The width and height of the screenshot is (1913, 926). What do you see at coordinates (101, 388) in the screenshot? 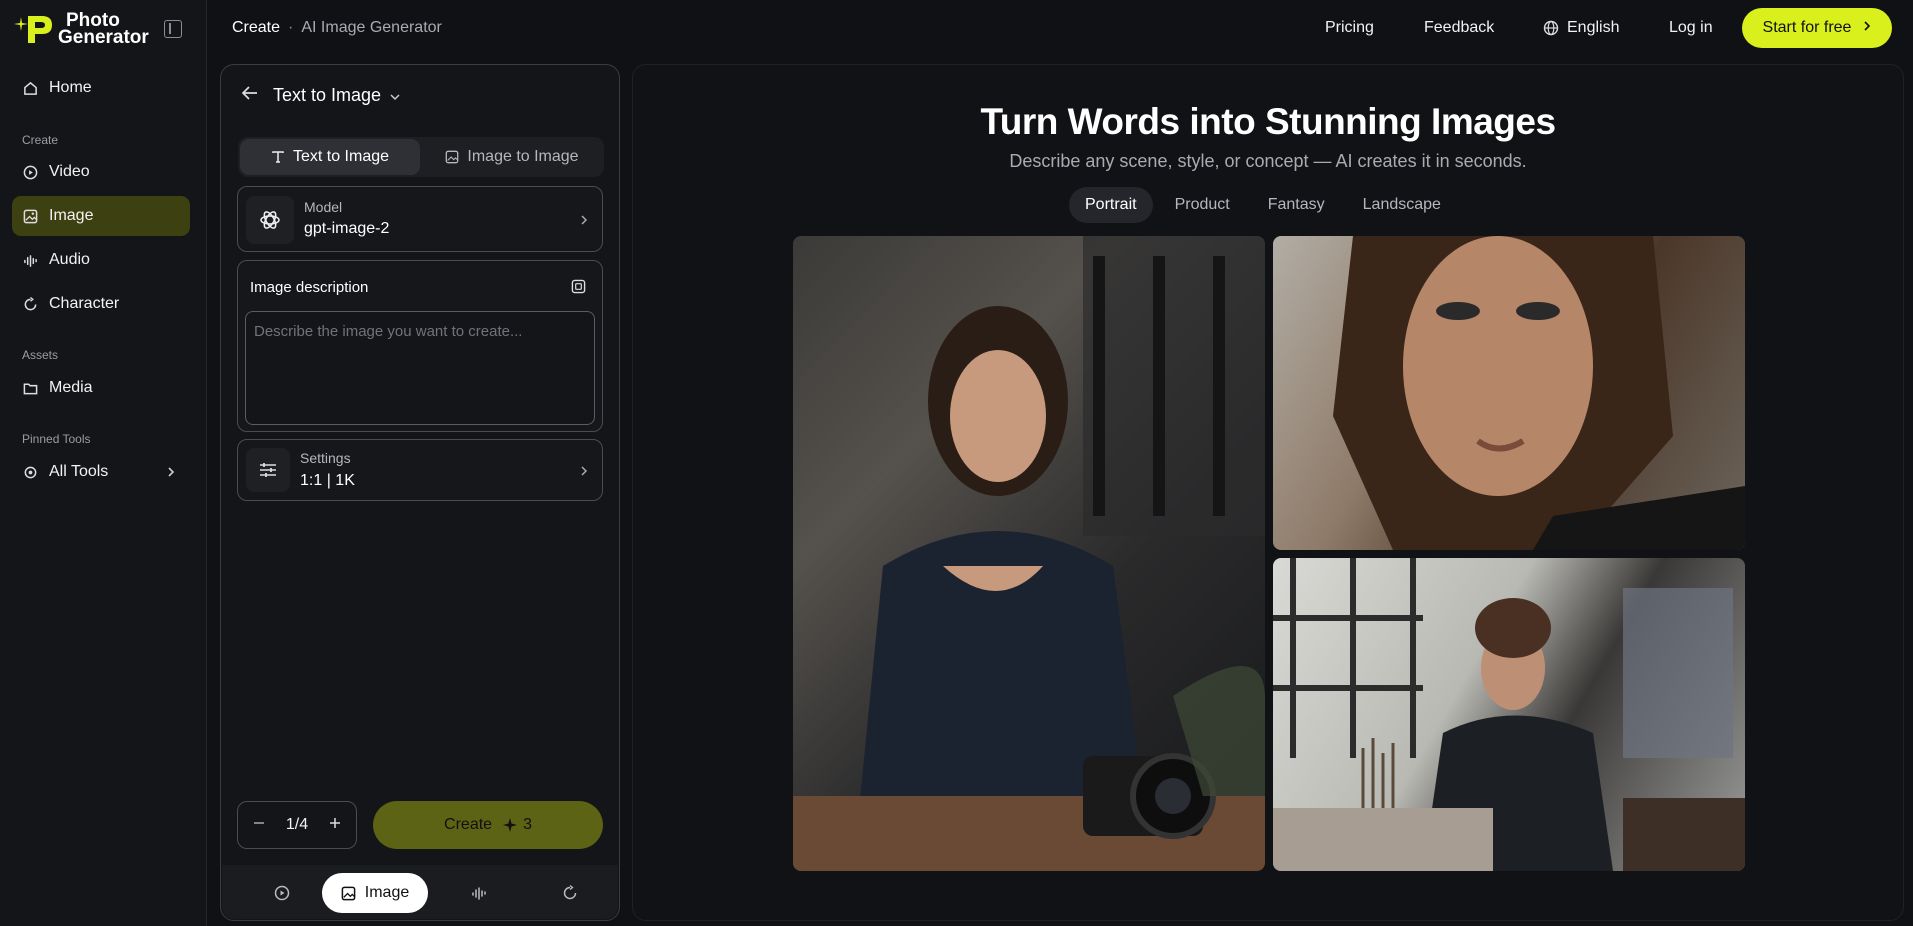
I see `sidebar-item-media: Media` at bounding box center [101, 388].